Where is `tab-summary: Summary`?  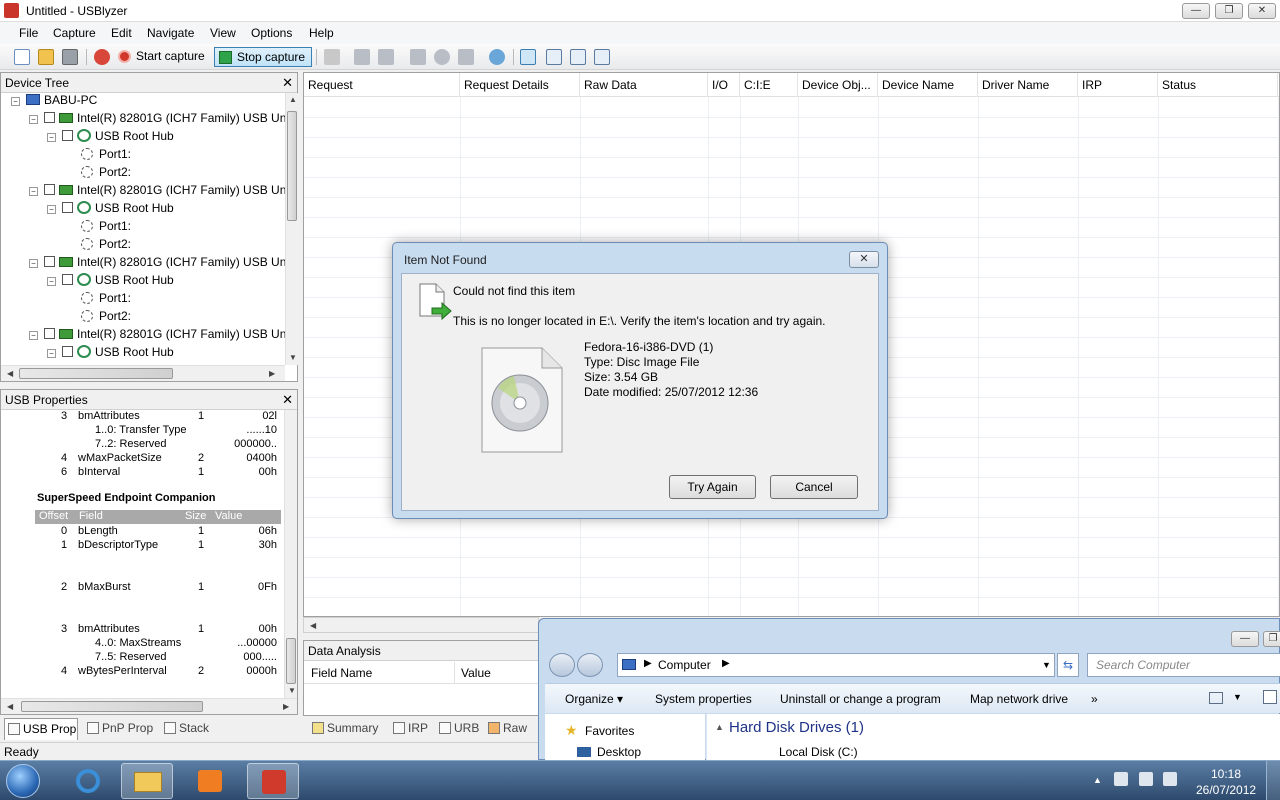 tab-summary: Summary is located at coordinates (346, 729).